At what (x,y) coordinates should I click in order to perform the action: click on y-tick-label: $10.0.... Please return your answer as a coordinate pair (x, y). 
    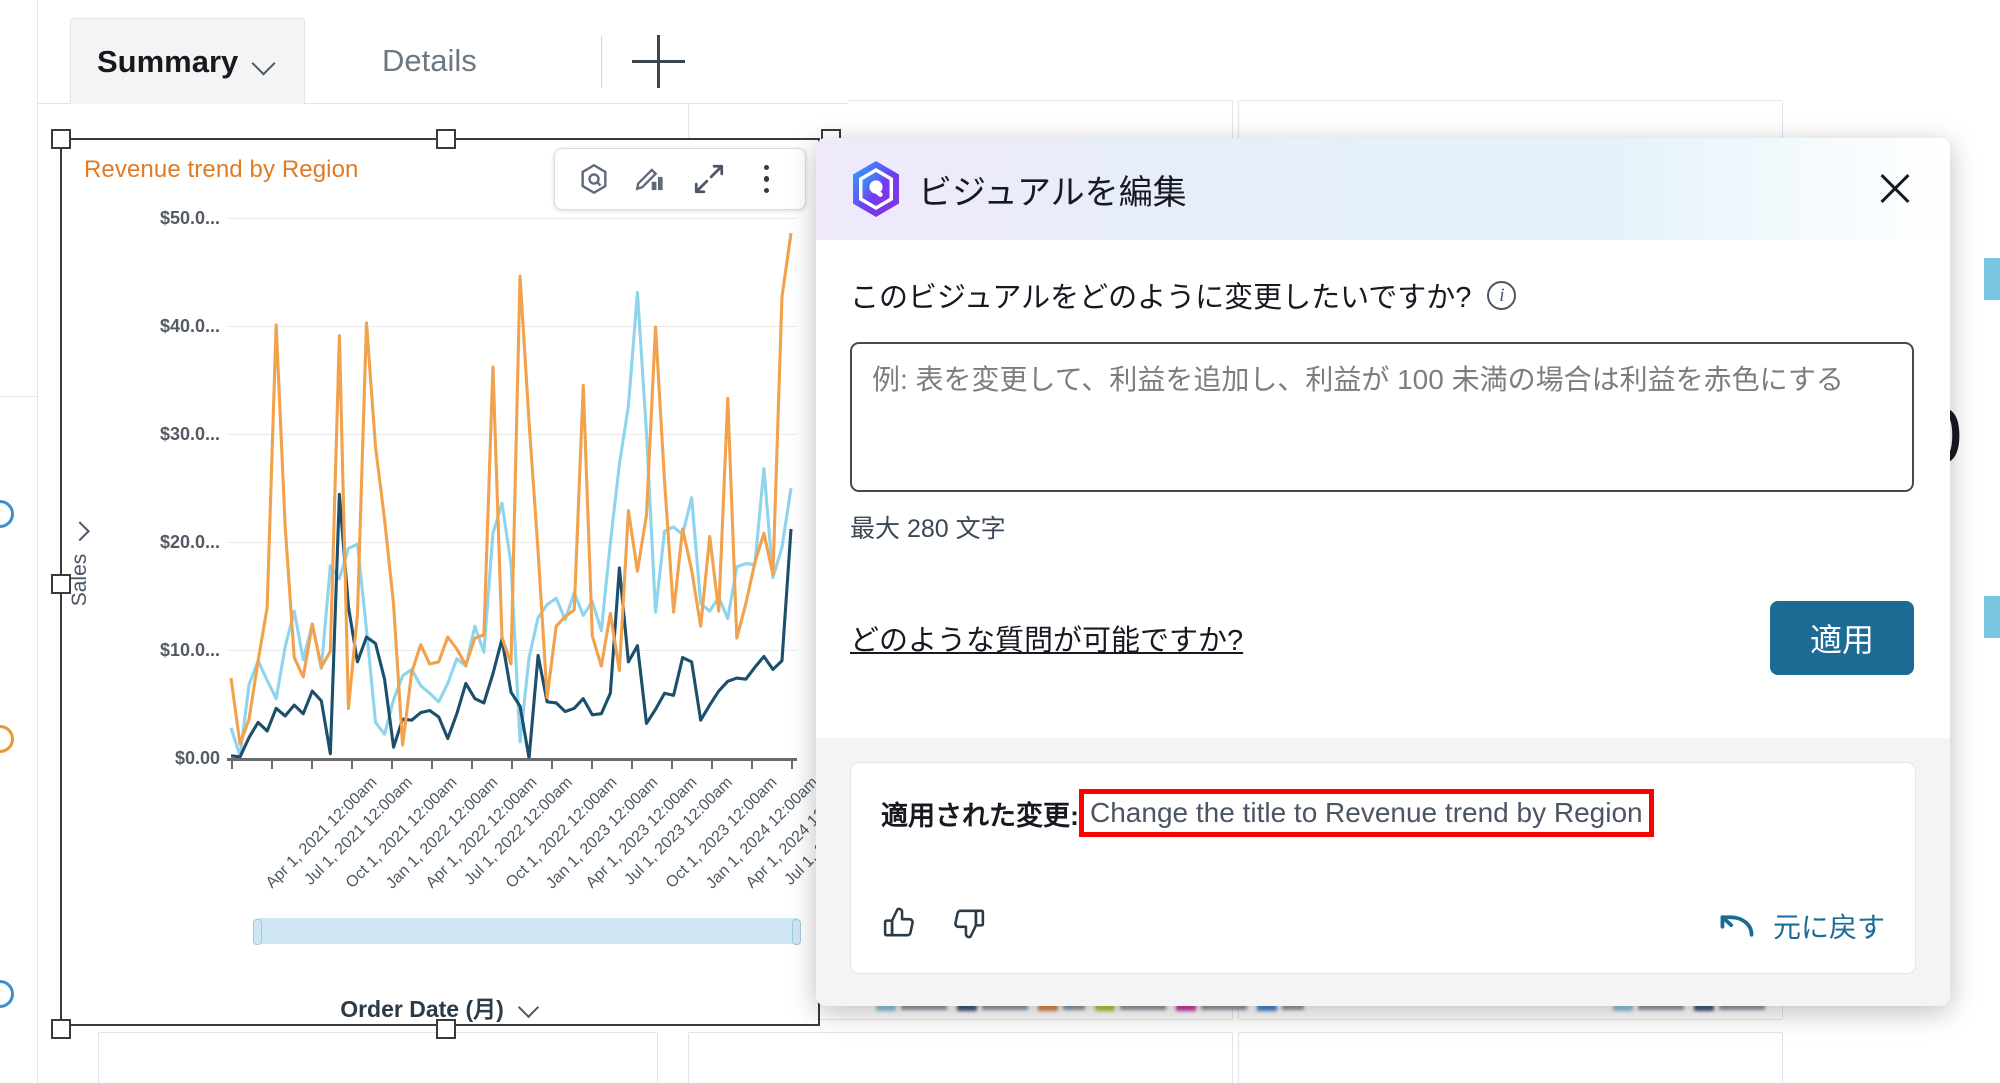
    Looking at the image, I should click on (189, 650).